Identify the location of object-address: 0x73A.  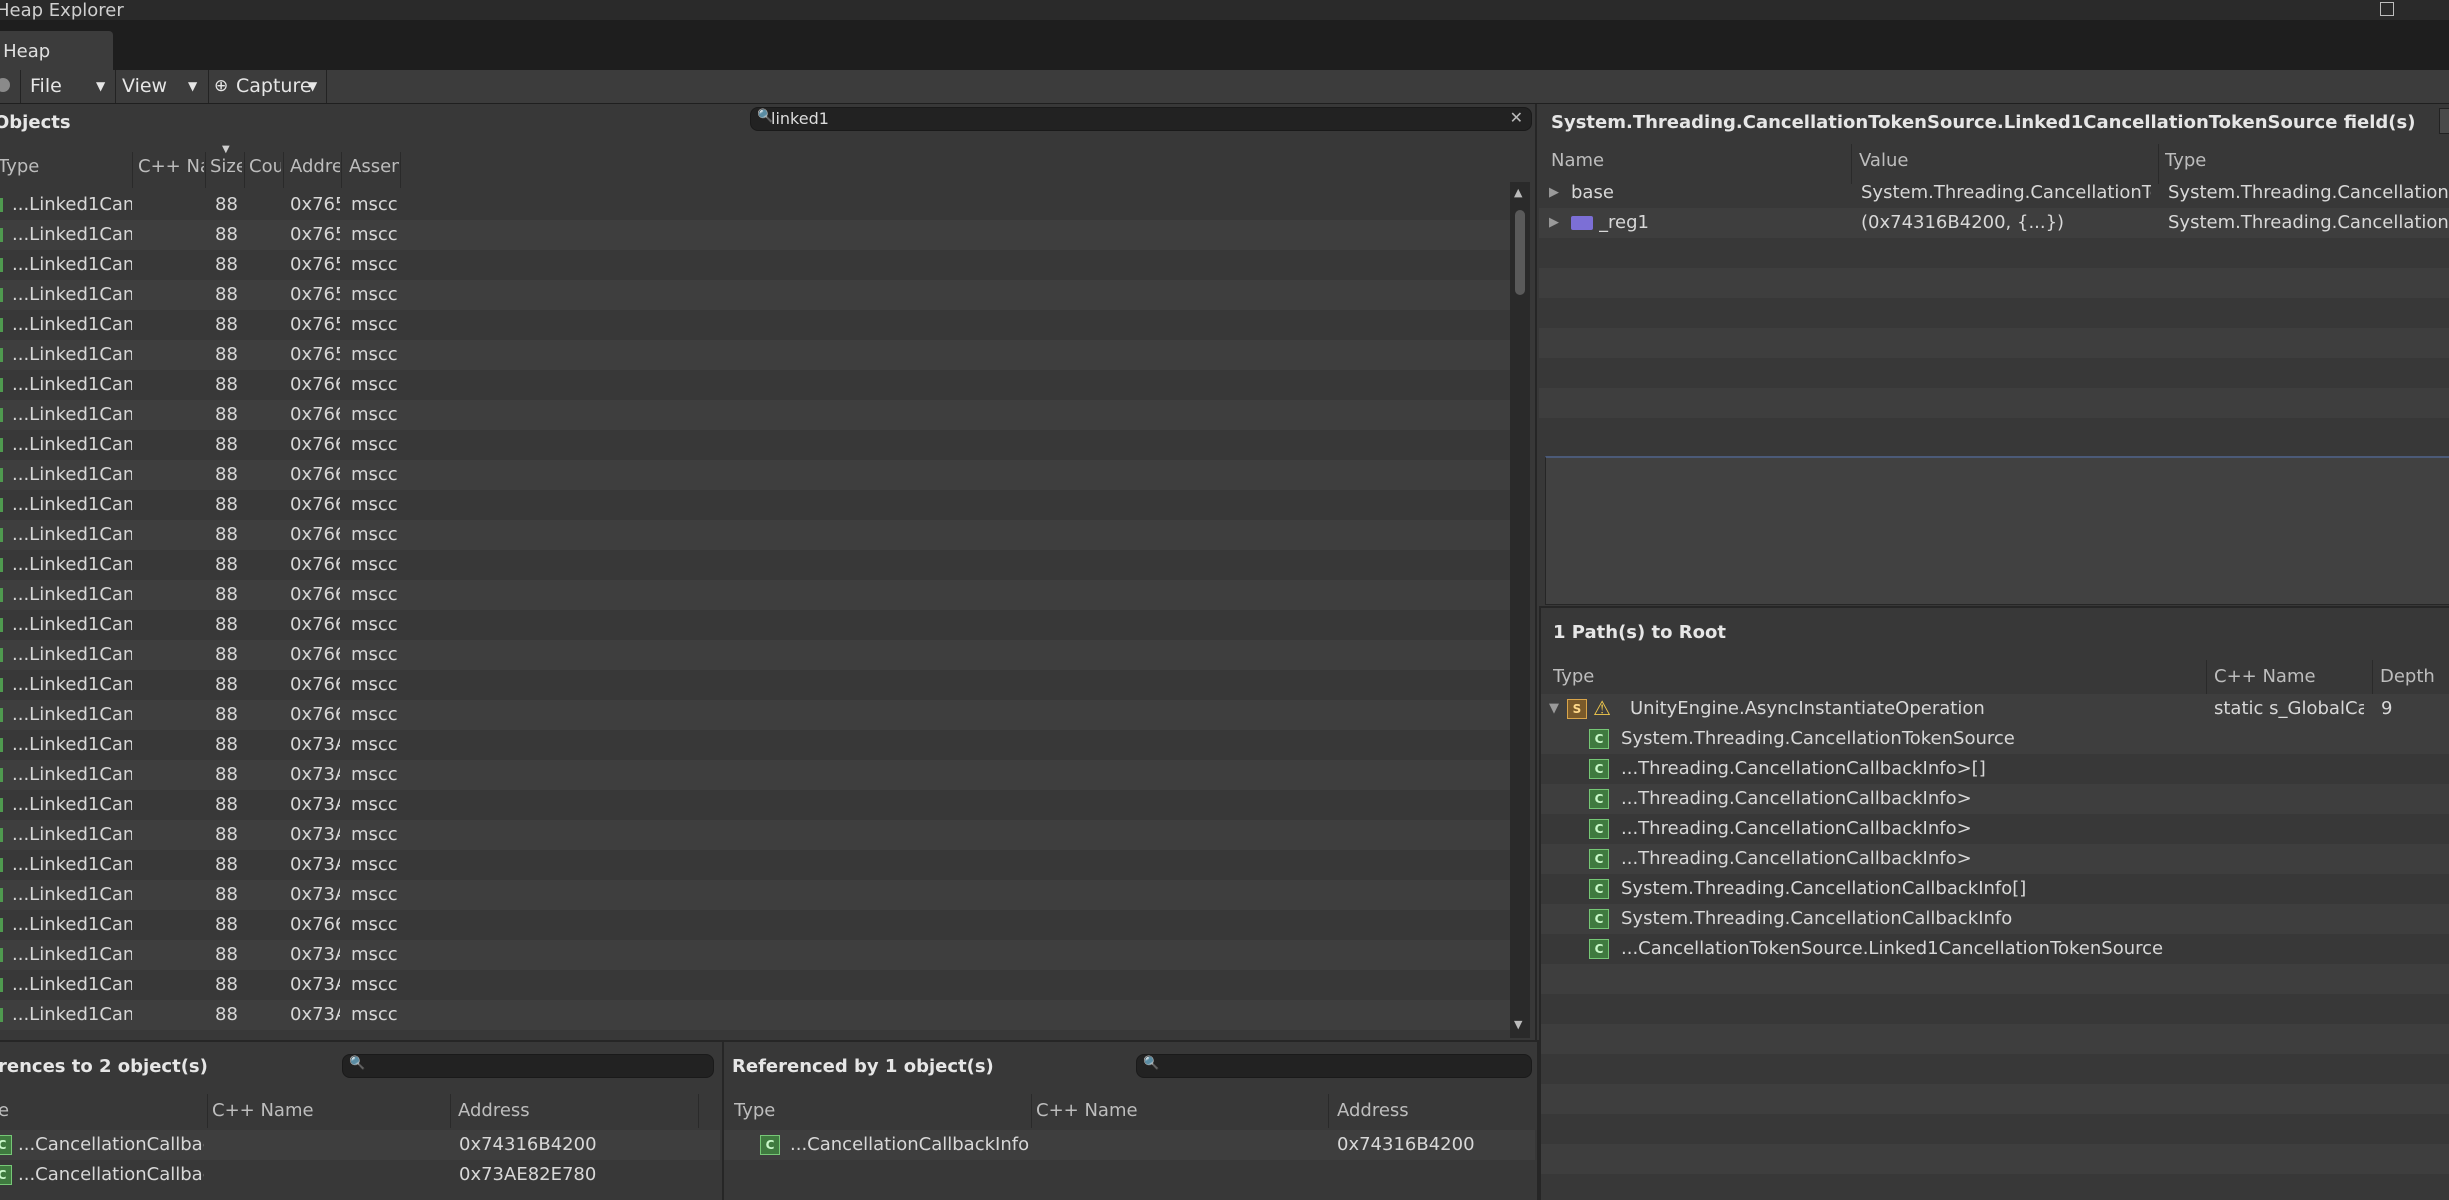
(315, 954).